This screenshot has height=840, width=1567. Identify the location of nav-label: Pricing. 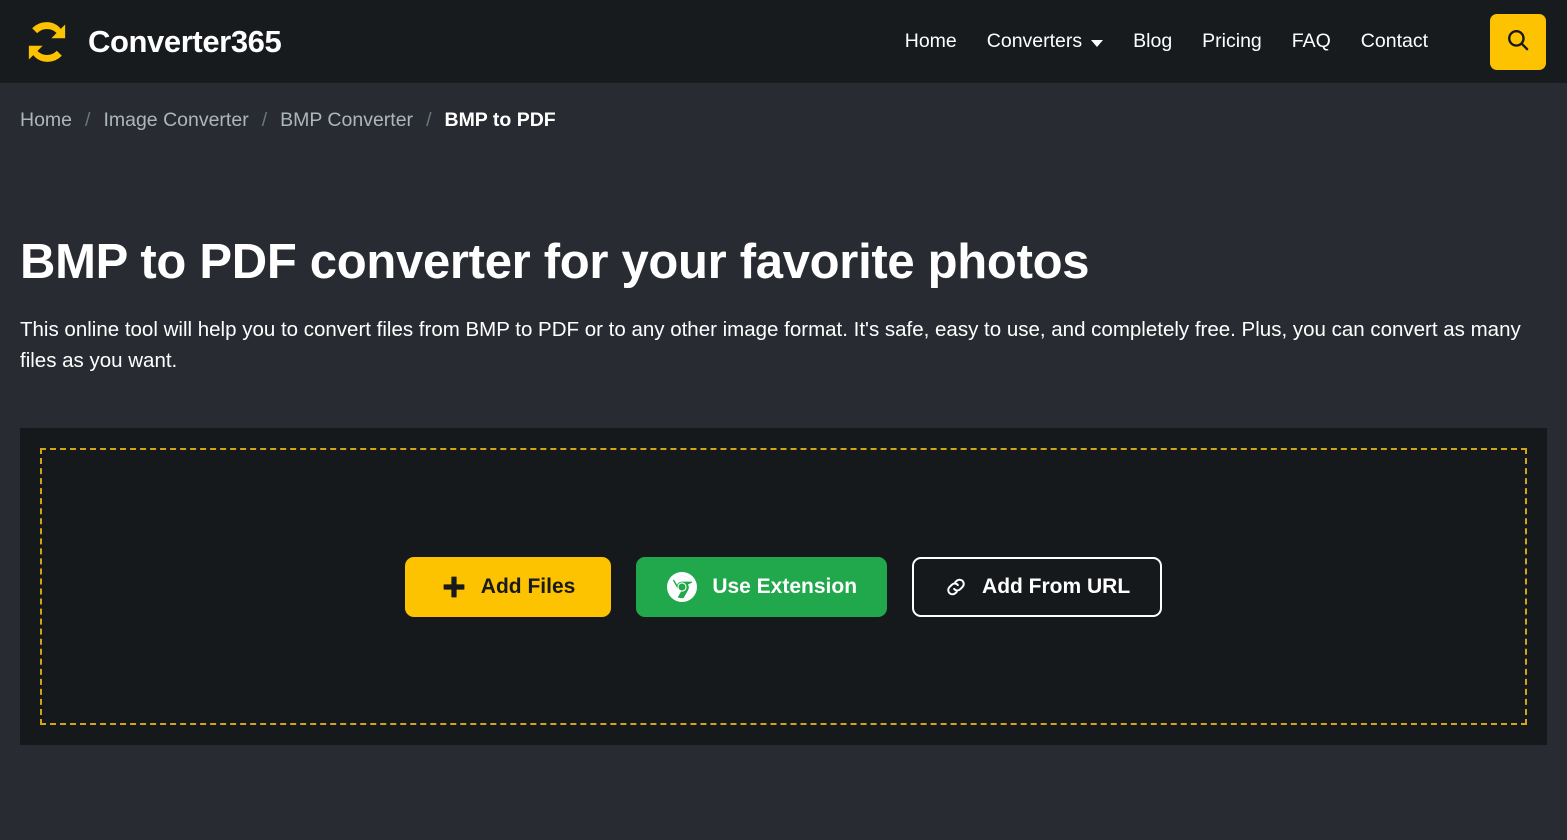
(1232, 41).